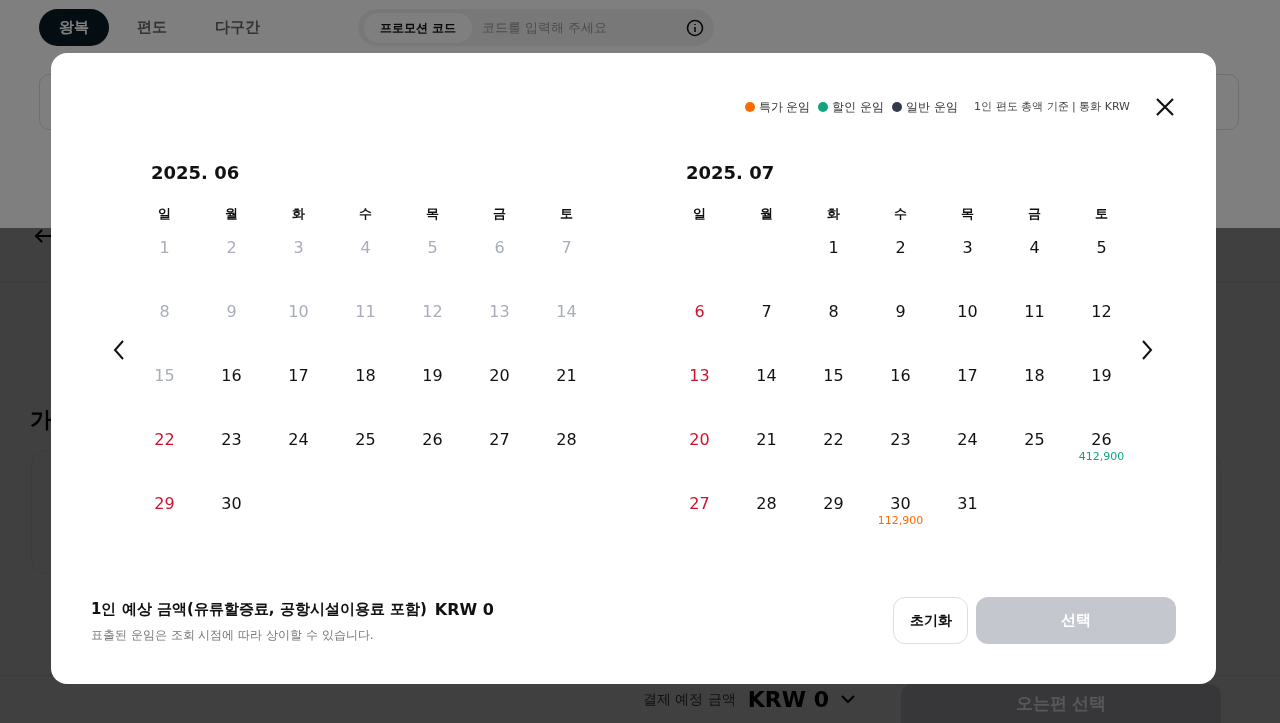  I want to click on fare-basis-note: 1인 편도 총액 기준 | 통화 KRW, so click(1052, 106).